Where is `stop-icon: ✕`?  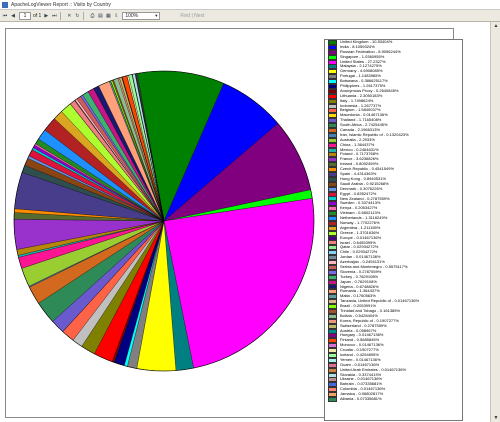
stop-icon: ✕ is located at coordinates (69, 16).